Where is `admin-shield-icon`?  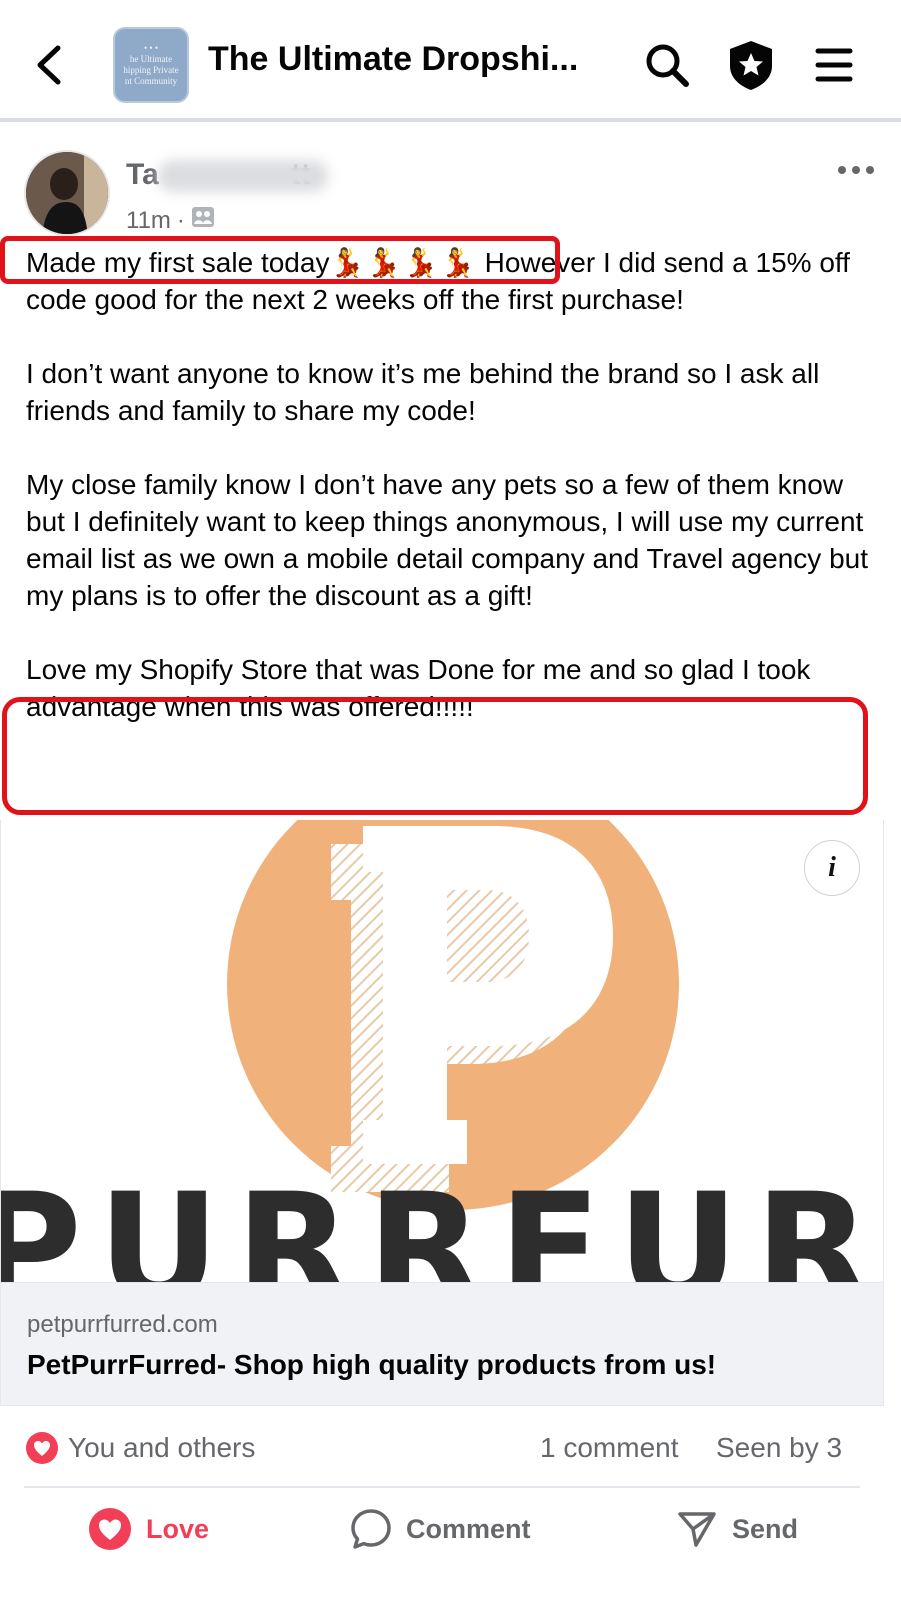 admin-shield-icon is located at coordinates (751, 65).